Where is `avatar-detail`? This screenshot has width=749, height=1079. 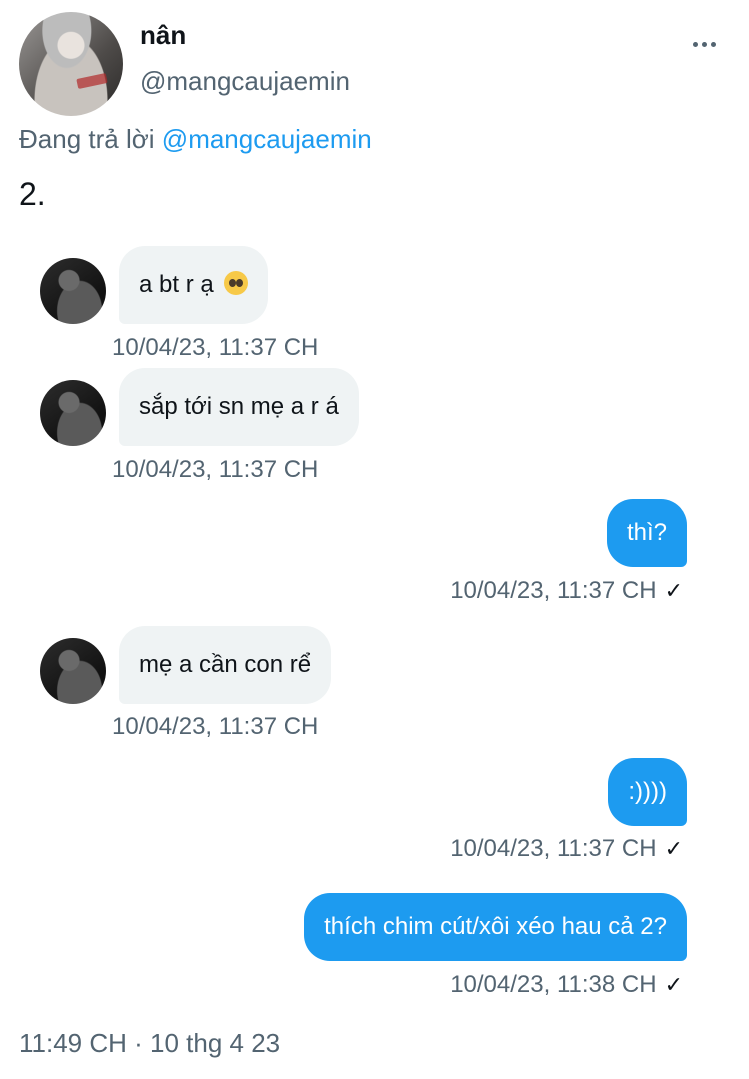
avatar-detail is located at coordinates (92, 81).